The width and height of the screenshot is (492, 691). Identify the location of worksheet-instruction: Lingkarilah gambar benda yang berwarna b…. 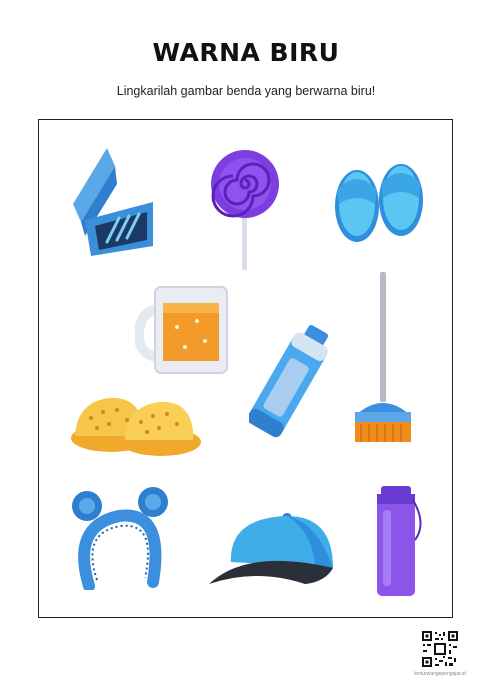
(246, 91).